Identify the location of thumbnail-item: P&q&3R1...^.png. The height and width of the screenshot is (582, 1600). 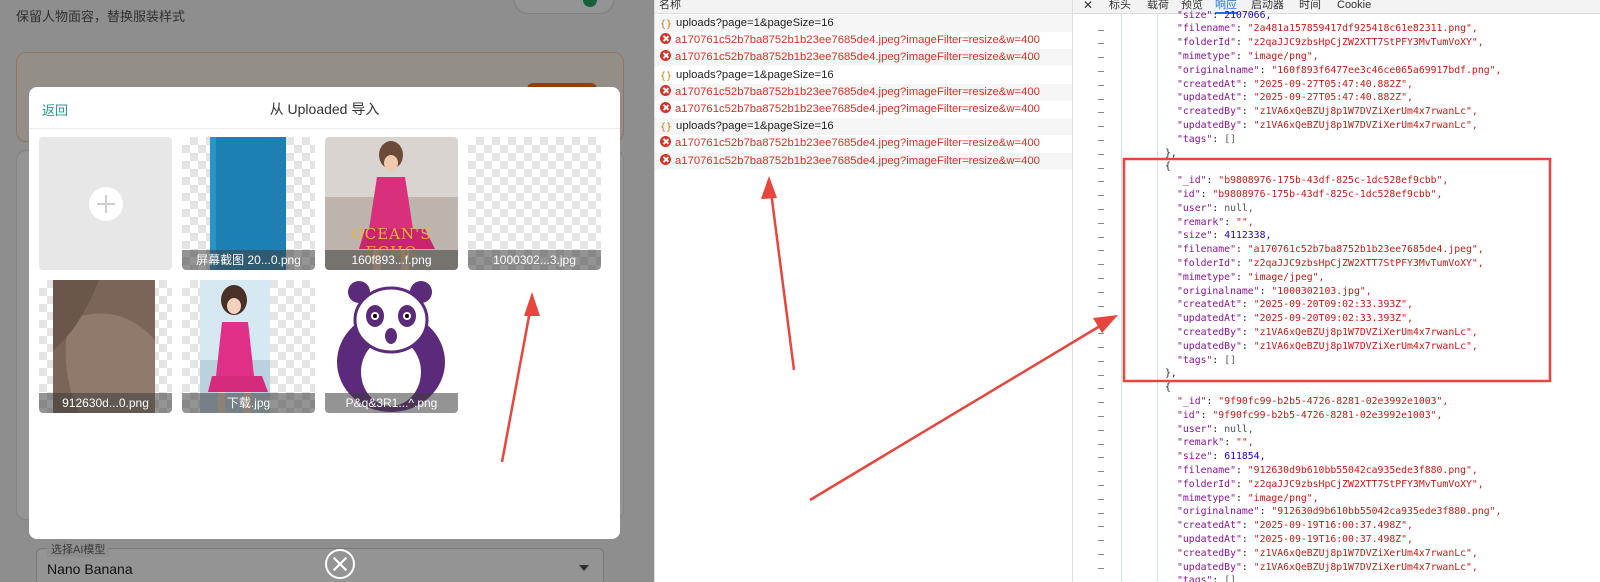
(391, 346).